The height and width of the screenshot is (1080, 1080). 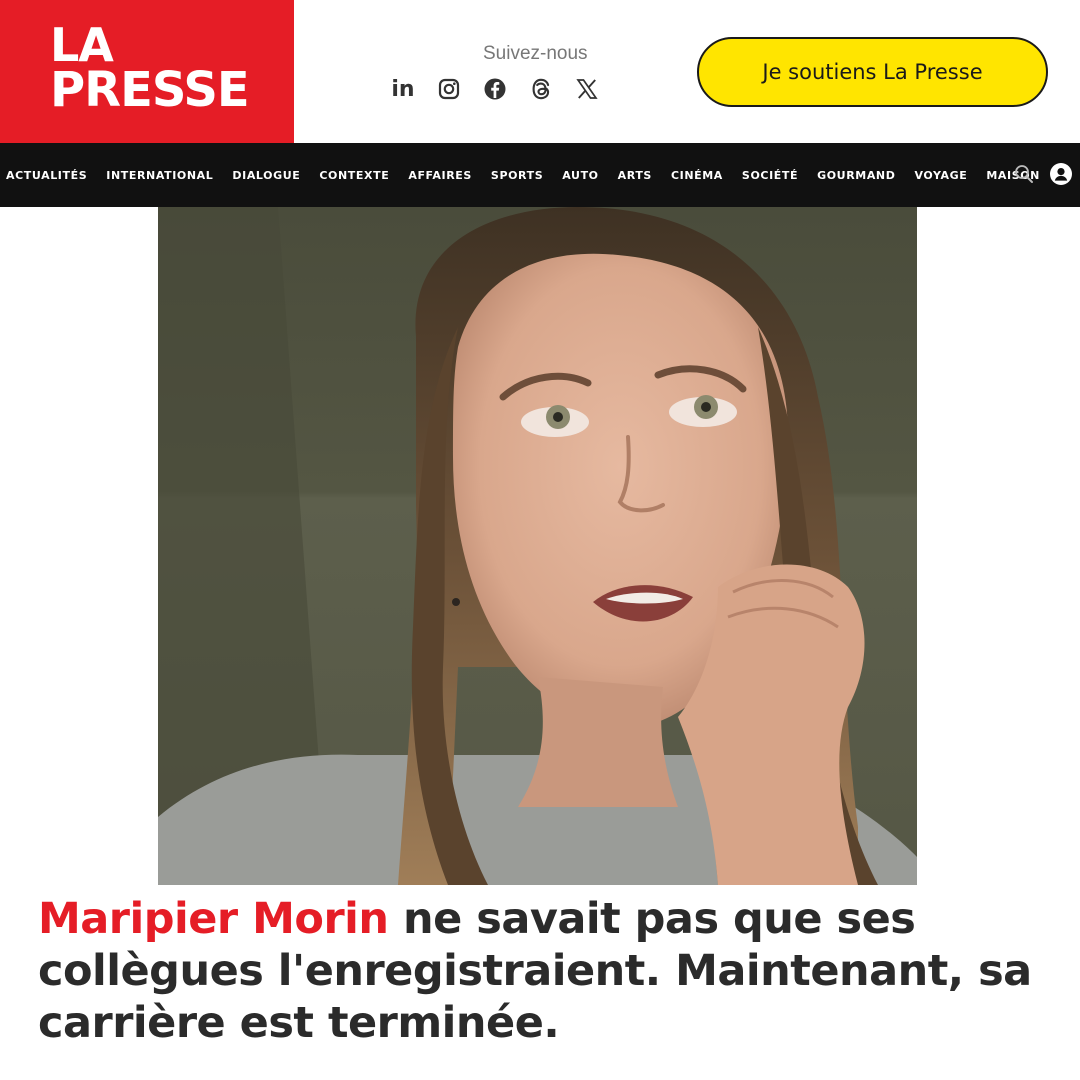 I want to click on la-presse-logo: LA PRESSE, so click(x=147, y=71).